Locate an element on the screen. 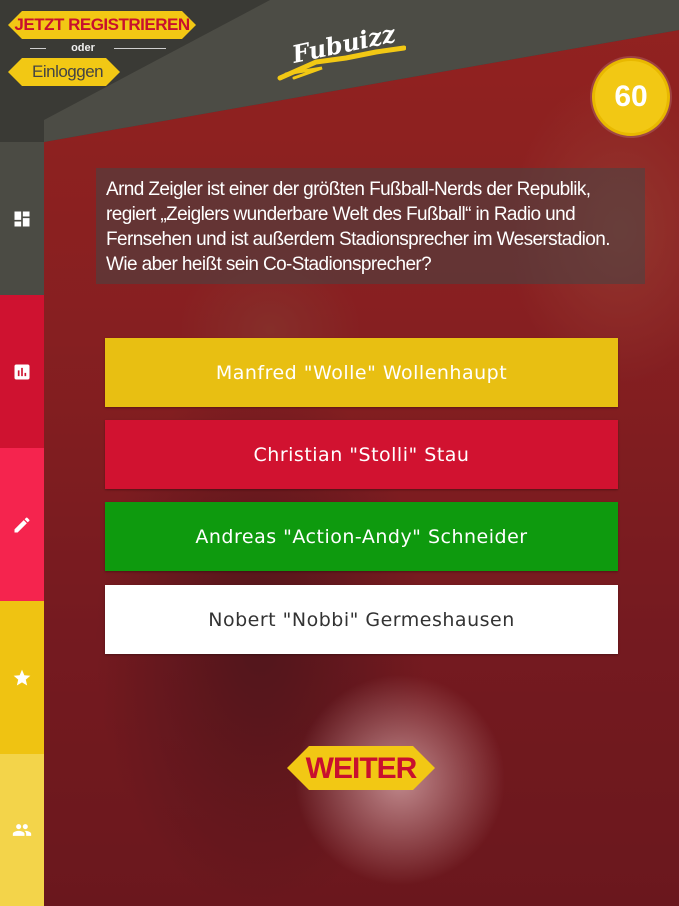  next-button: WEITER is located at coordinates (361, 768).